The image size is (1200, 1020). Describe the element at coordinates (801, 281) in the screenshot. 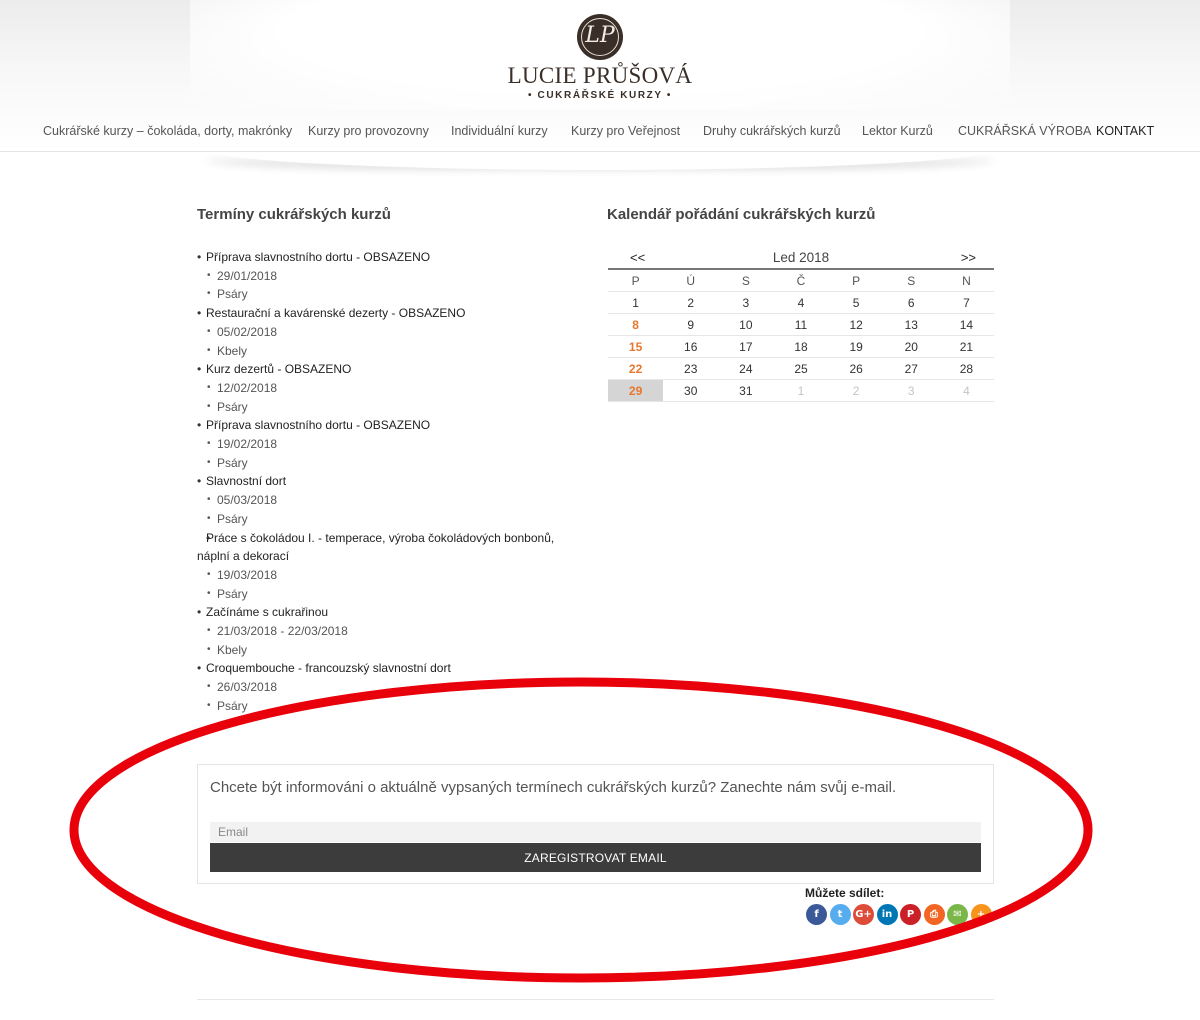

I see `calendar-weekday: Č` at that location.